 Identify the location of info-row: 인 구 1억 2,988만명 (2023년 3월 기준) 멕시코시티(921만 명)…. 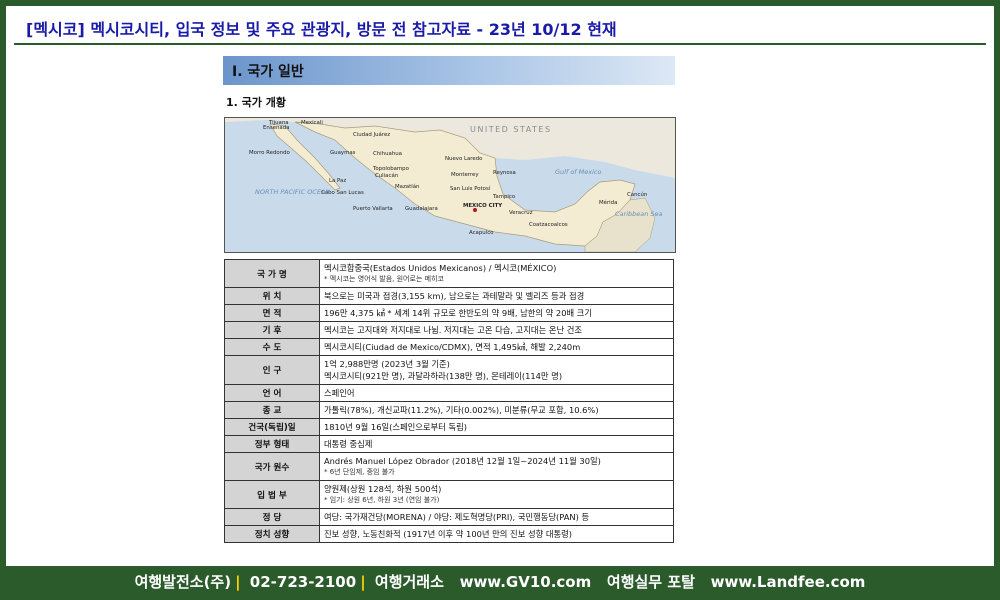
(449, 370).